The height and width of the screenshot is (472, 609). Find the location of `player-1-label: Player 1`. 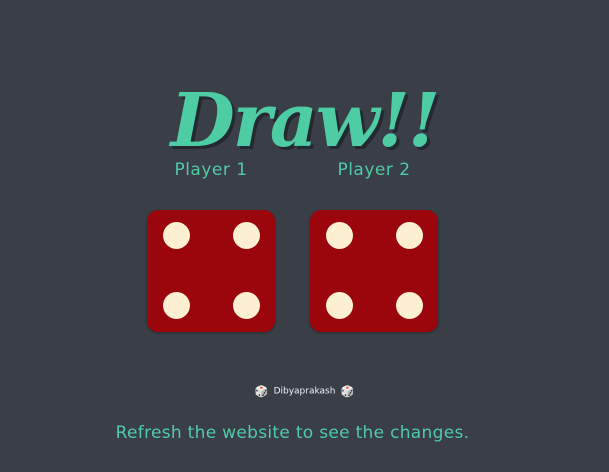

player-1-label: Player 1 is located at coordinates (211, 170).